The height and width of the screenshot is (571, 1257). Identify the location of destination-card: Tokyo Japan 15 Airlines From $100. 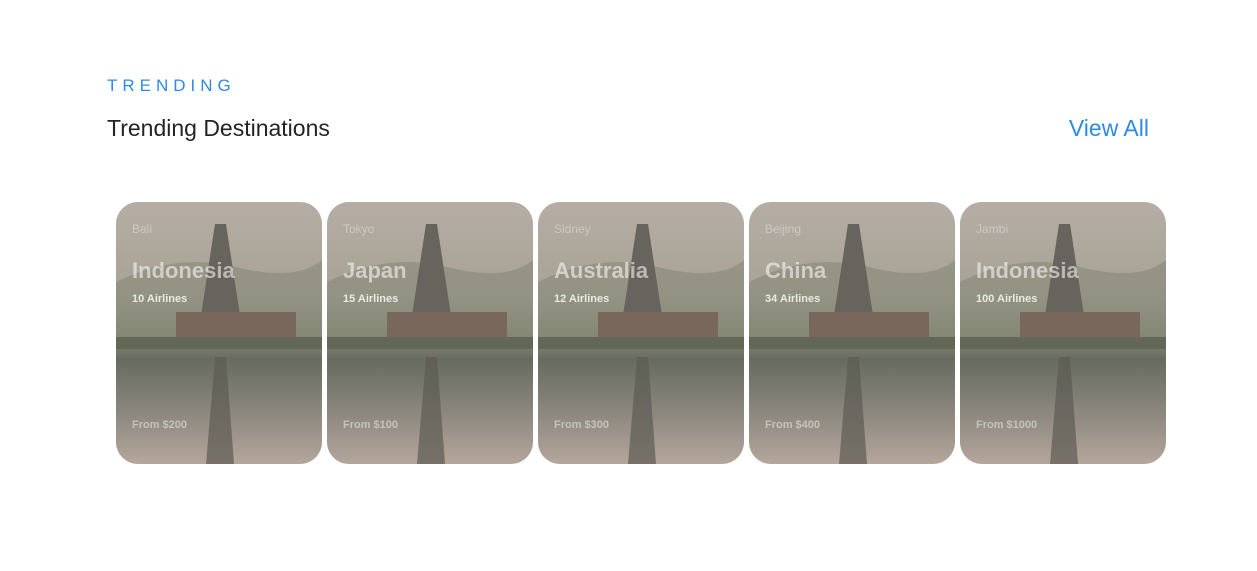
(430, 333).